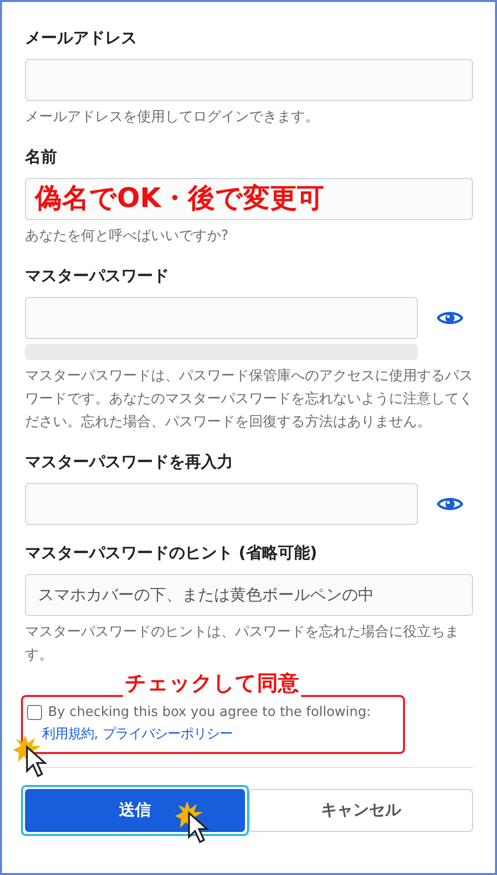 The image size is (497, 875). What do you see at coordinates (179, 199) in the screenshot?
I see `annotation-text: 偽名でOK・後で変更可` at bounding box center [179, 199].